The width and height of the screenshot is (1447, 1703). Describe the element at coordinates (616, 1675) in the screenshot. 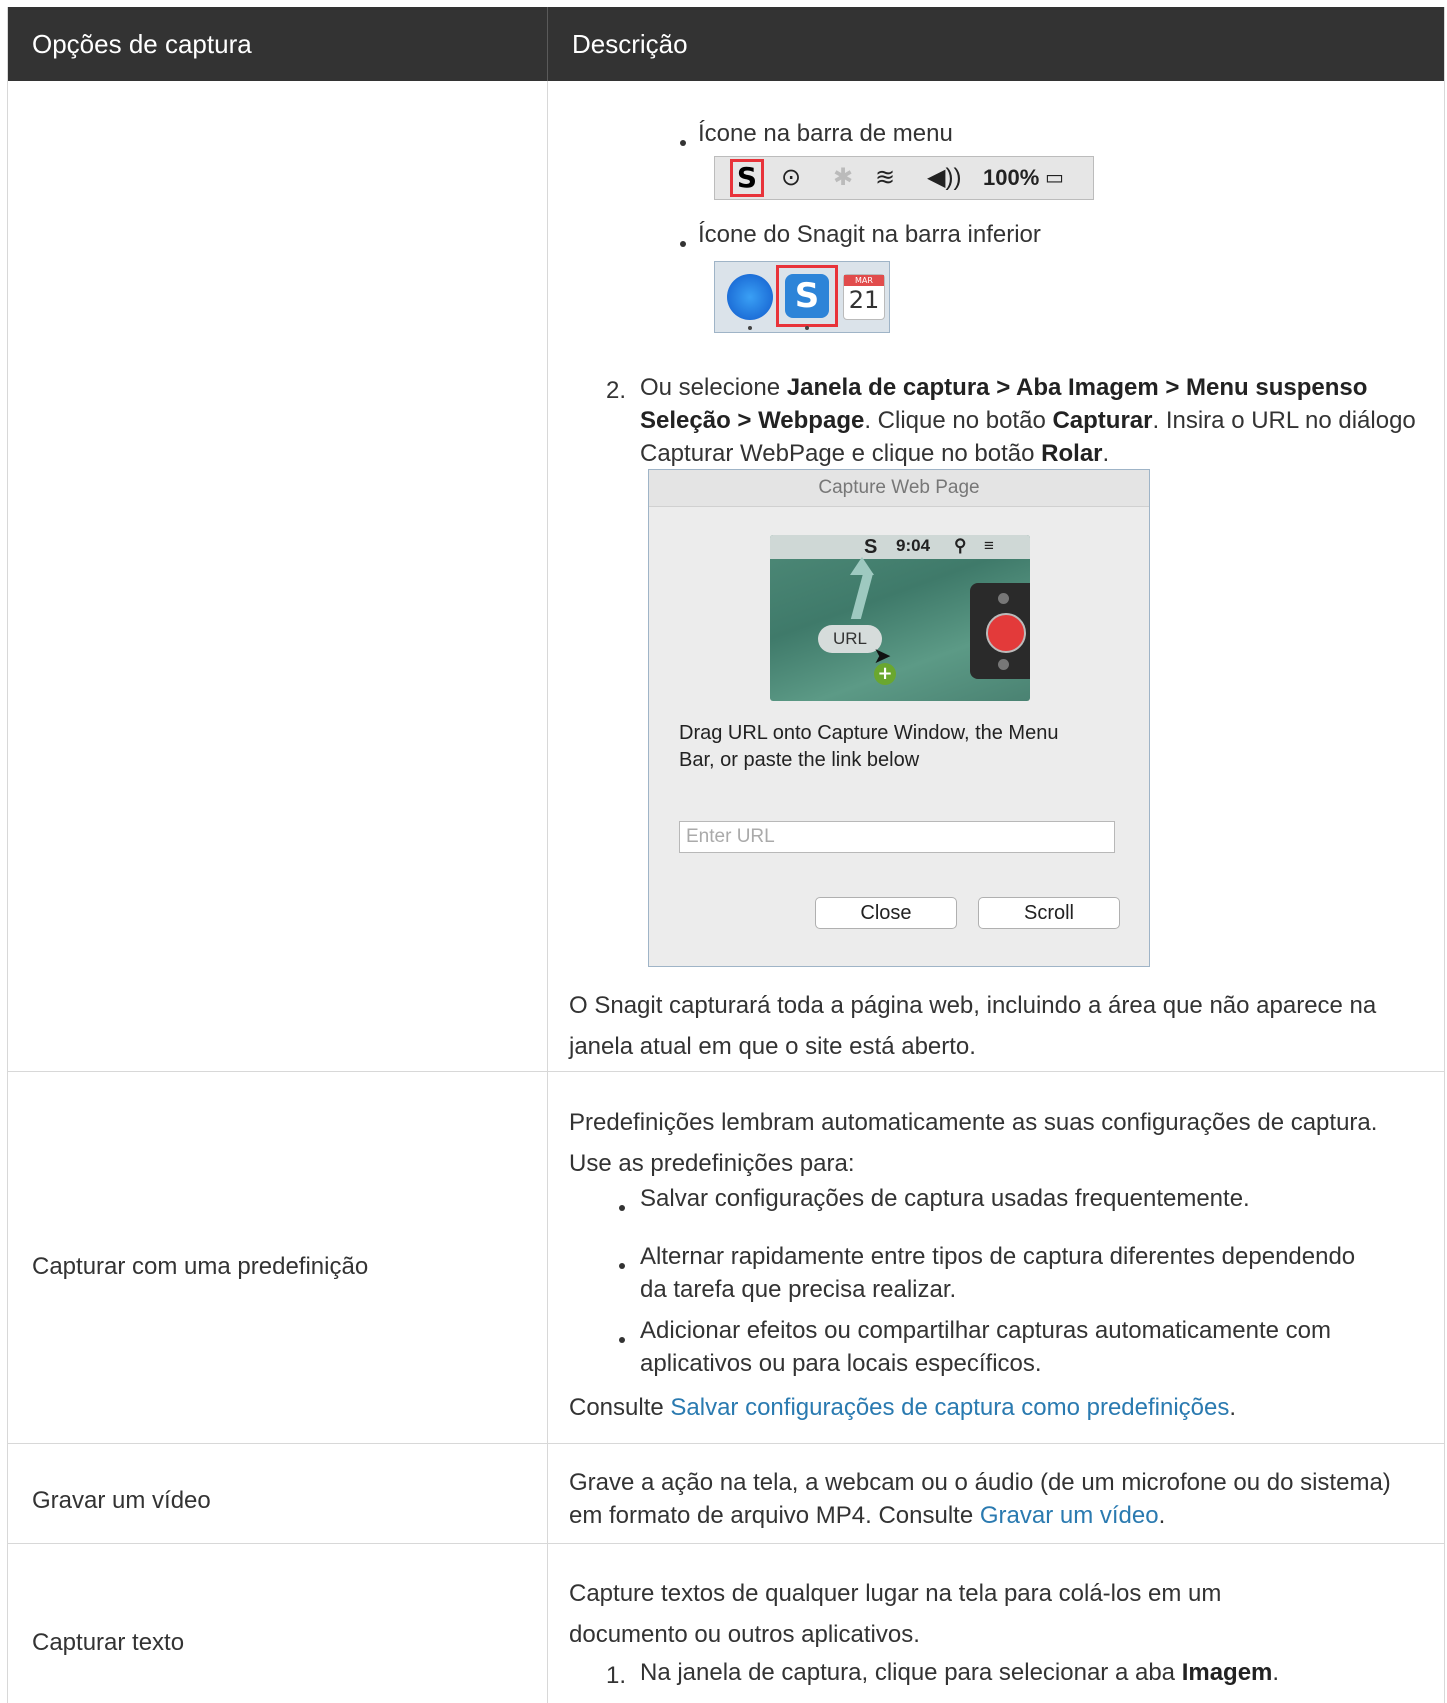

I see `step-number: 1.` at that location.